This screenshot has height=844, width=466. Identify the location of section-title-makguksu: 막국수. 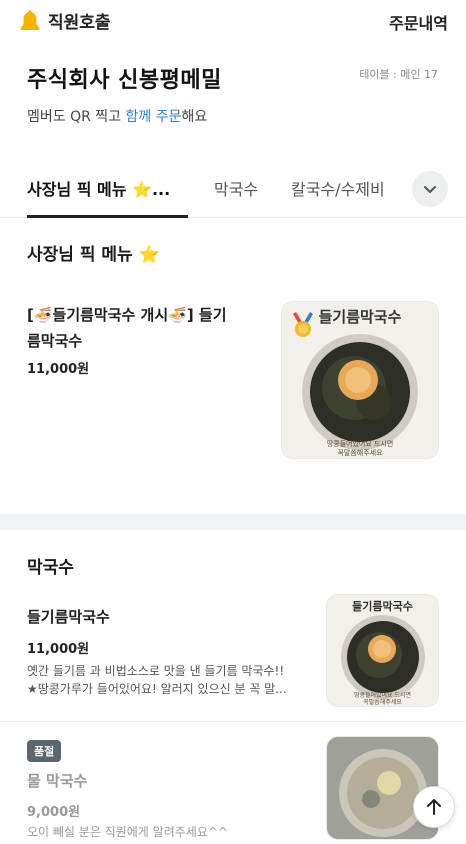
(50, 568).